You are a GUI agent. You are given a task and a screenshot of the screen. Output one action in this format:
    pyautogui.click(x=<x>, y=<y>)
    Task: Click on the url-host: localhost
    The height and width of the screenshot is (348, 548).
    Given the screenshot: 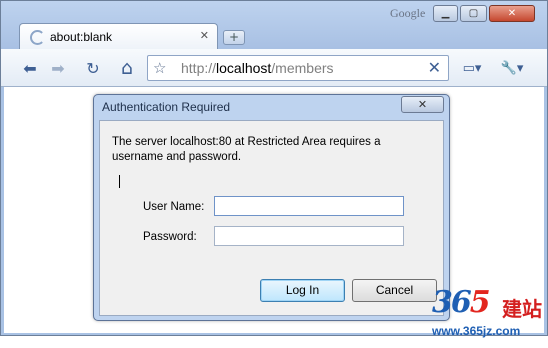 What is the action you would take?
    pyautogui.click(x=244, y=68)
    